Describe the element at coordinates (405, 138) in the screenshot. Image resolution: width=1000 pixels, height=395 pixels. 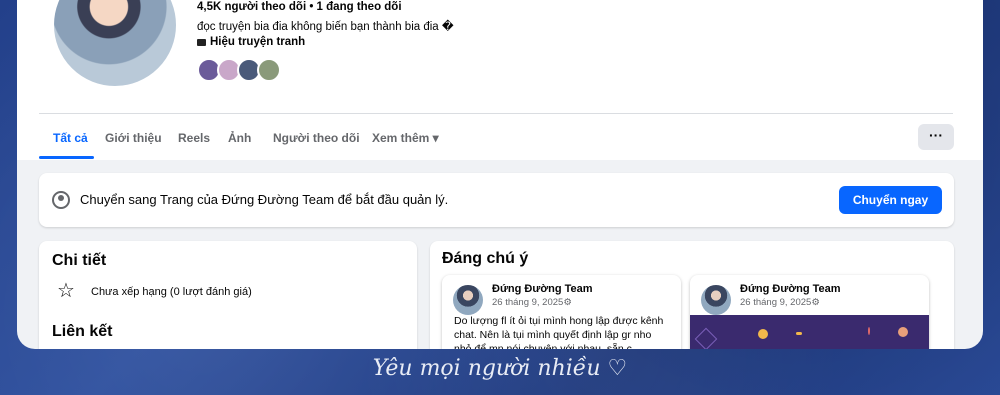
I see `tab-see-more: Xem thêm ▾` at that location.